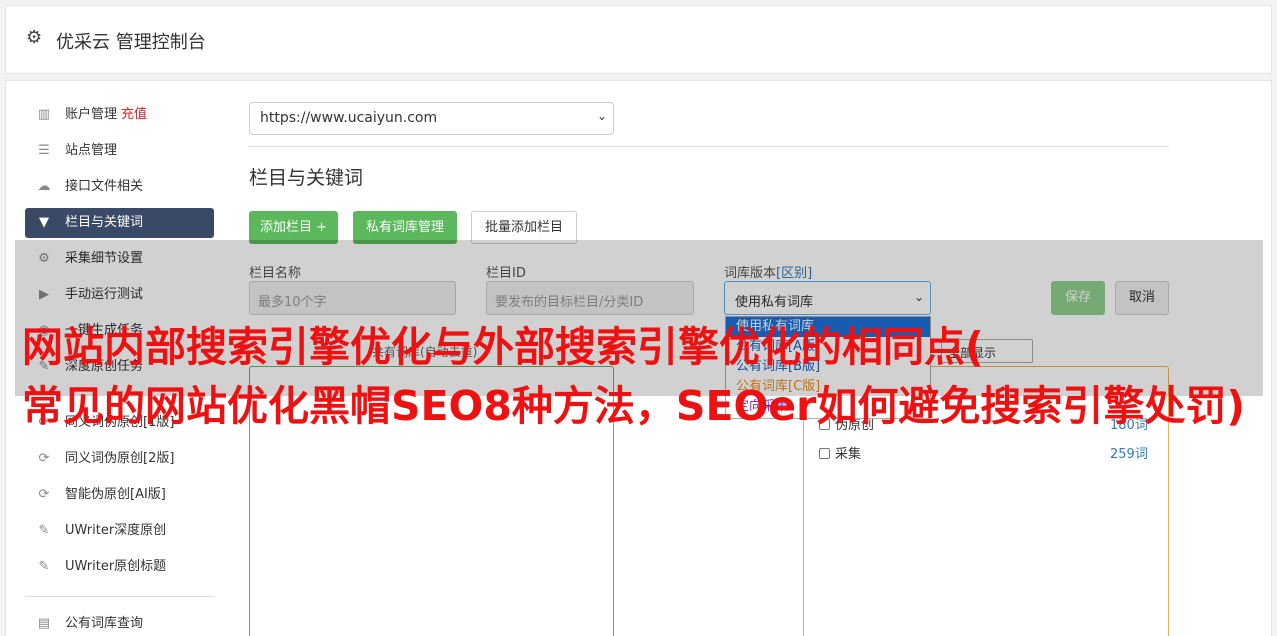  What do you see at coordinates (503, 347) in the screenshot?
I see `watermark-line-1: 网站内部搜索引擎优化与外部搜索引擎优化的相同点(` at bounding box center [503, 347].